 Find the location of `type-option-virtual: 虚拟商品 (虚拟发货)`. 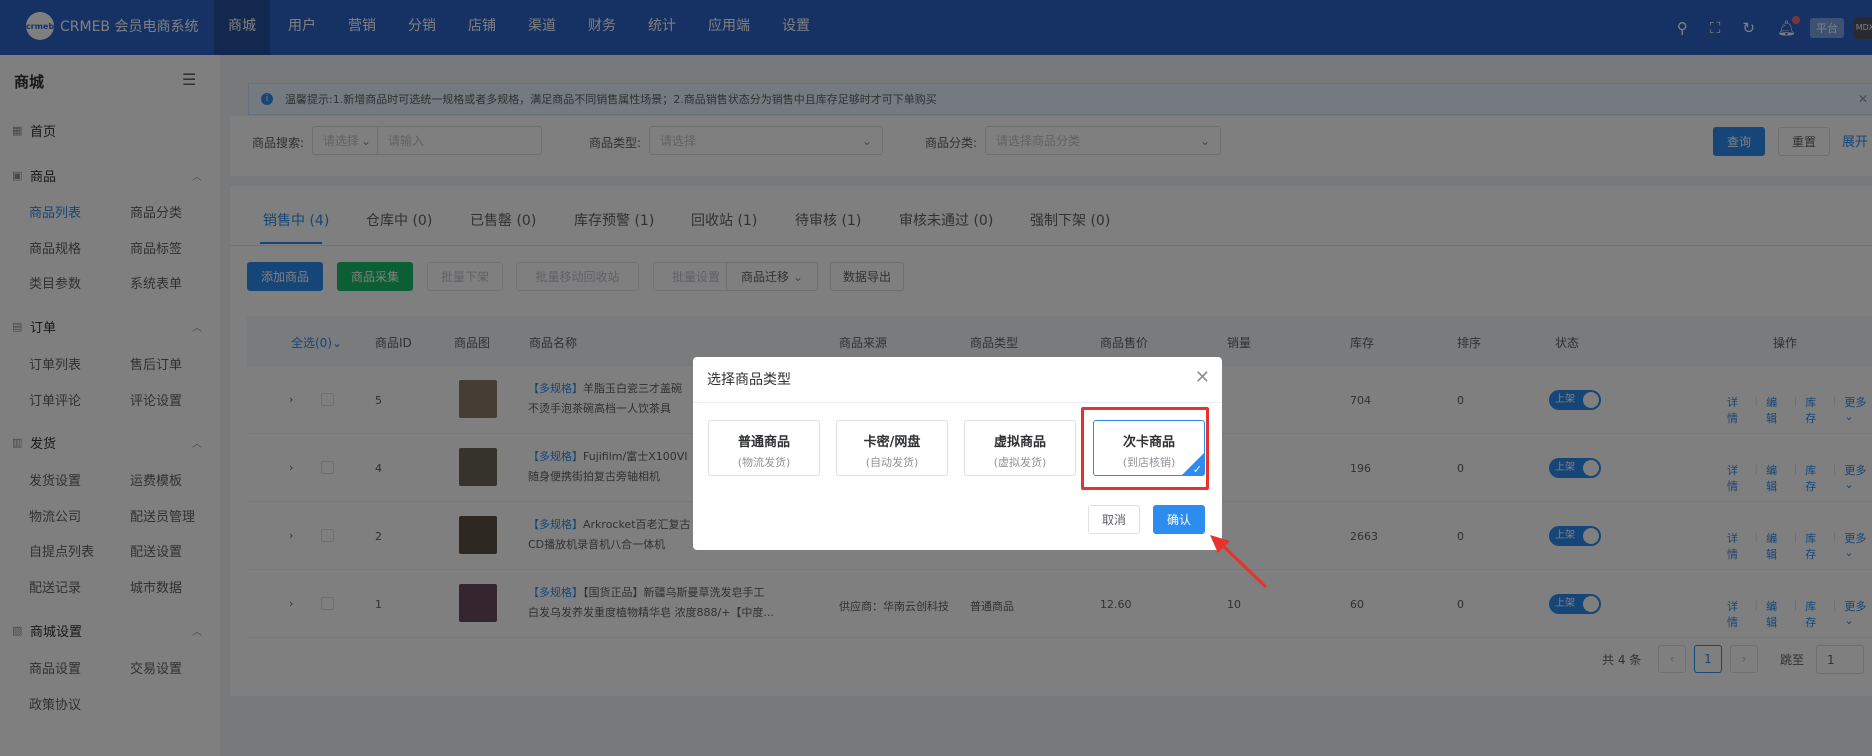

type-option-virtual: 虚拟商品 (虚拟发货) is located at coordinates (1020, 448).